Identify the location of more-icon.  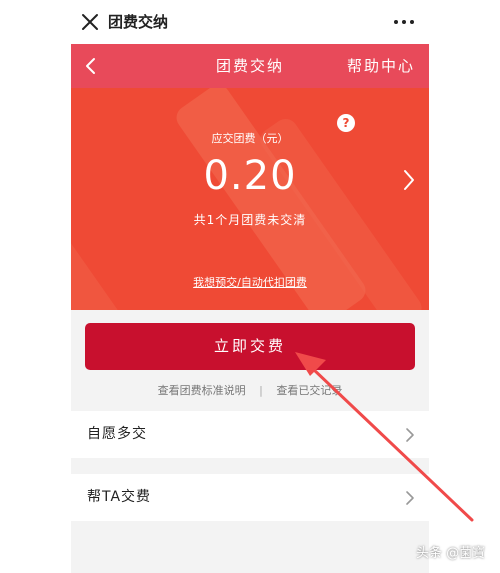
(404, 22).